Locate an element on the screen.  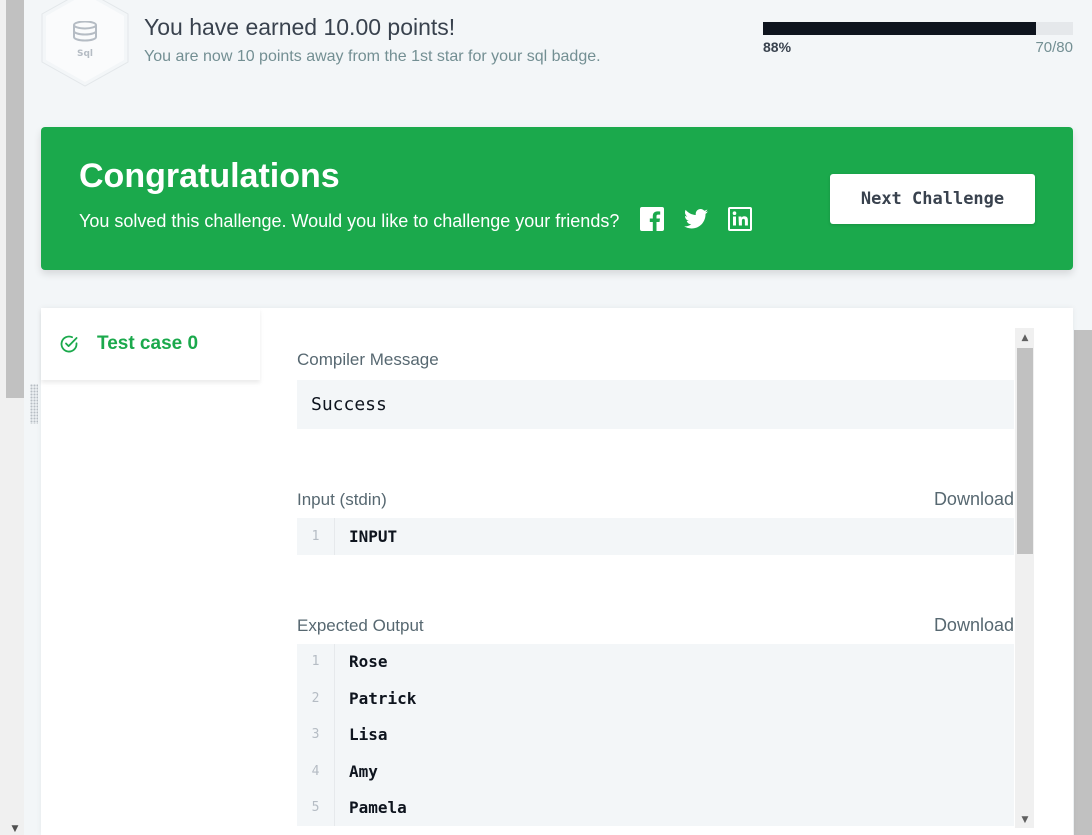
linkedin-icon is located at coordinates (740, 219).